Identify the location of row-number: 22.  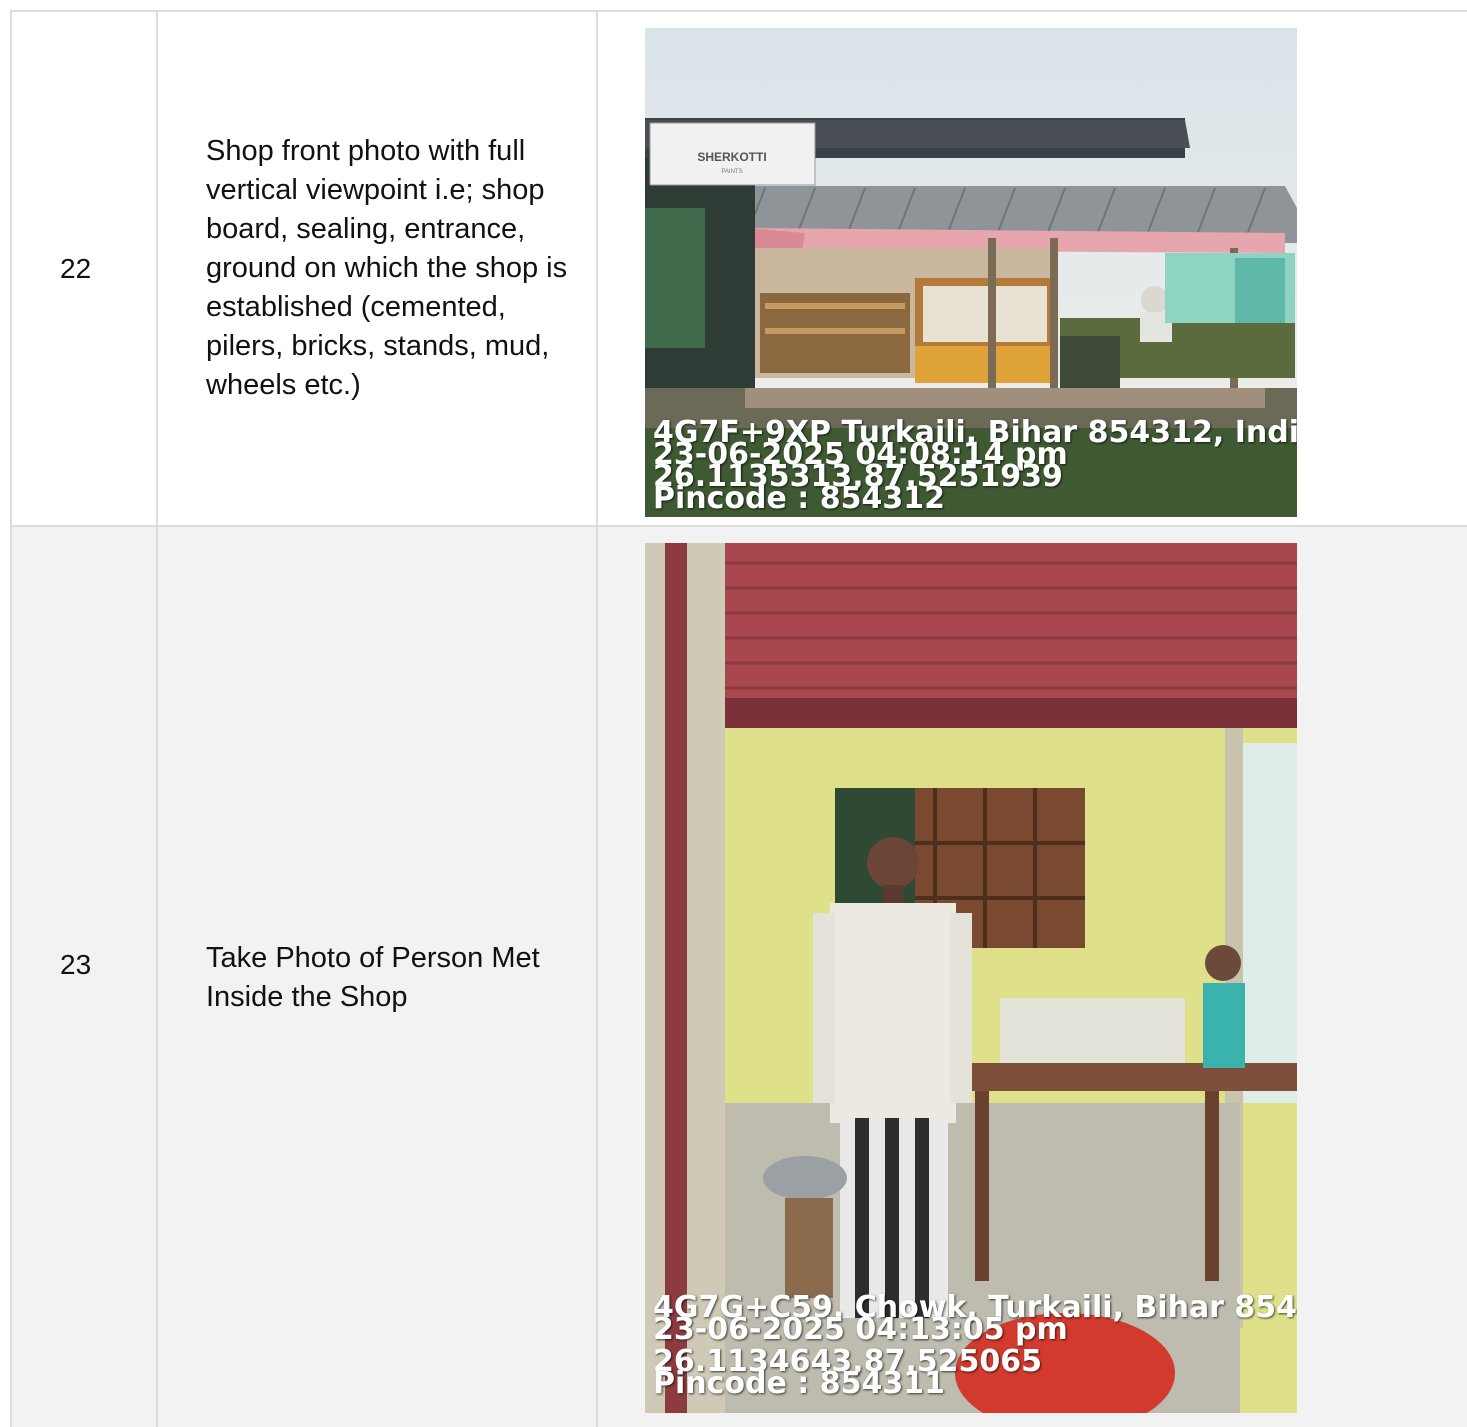
(83, 268).